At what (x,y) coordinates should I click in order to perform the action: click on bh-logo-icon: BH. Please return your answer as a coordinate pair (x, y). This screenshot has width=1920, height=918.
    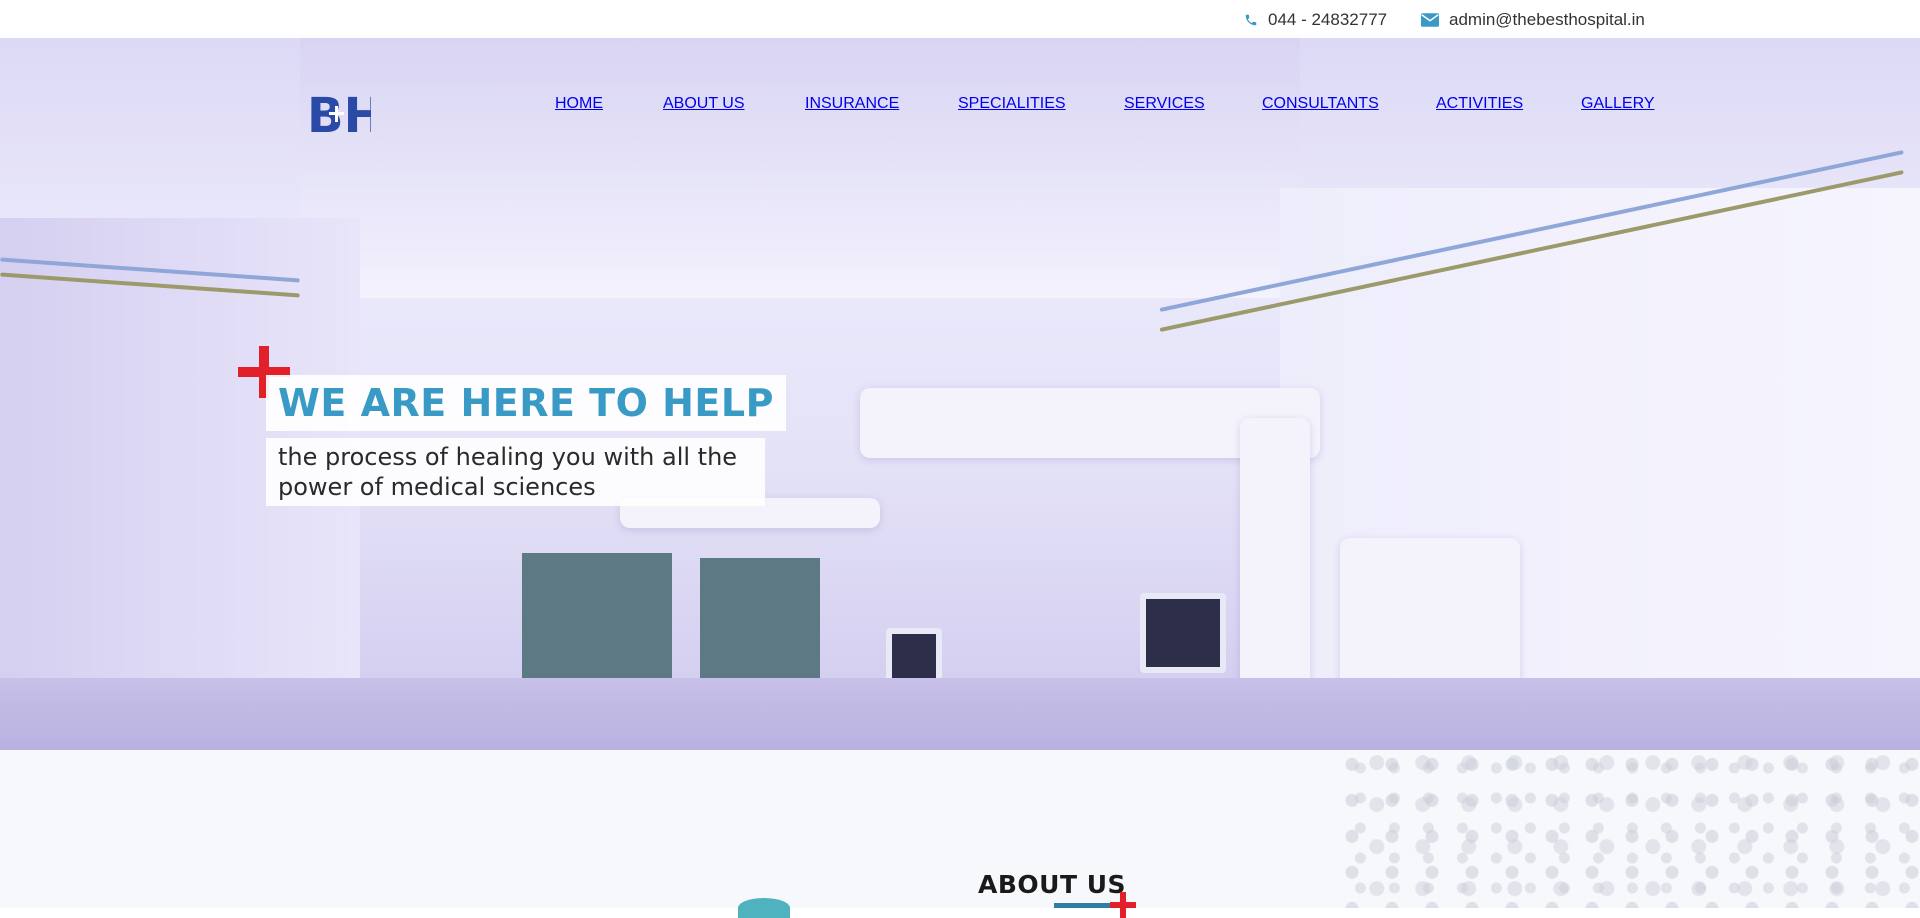
    Looking at the image, I should click on (345, 116).